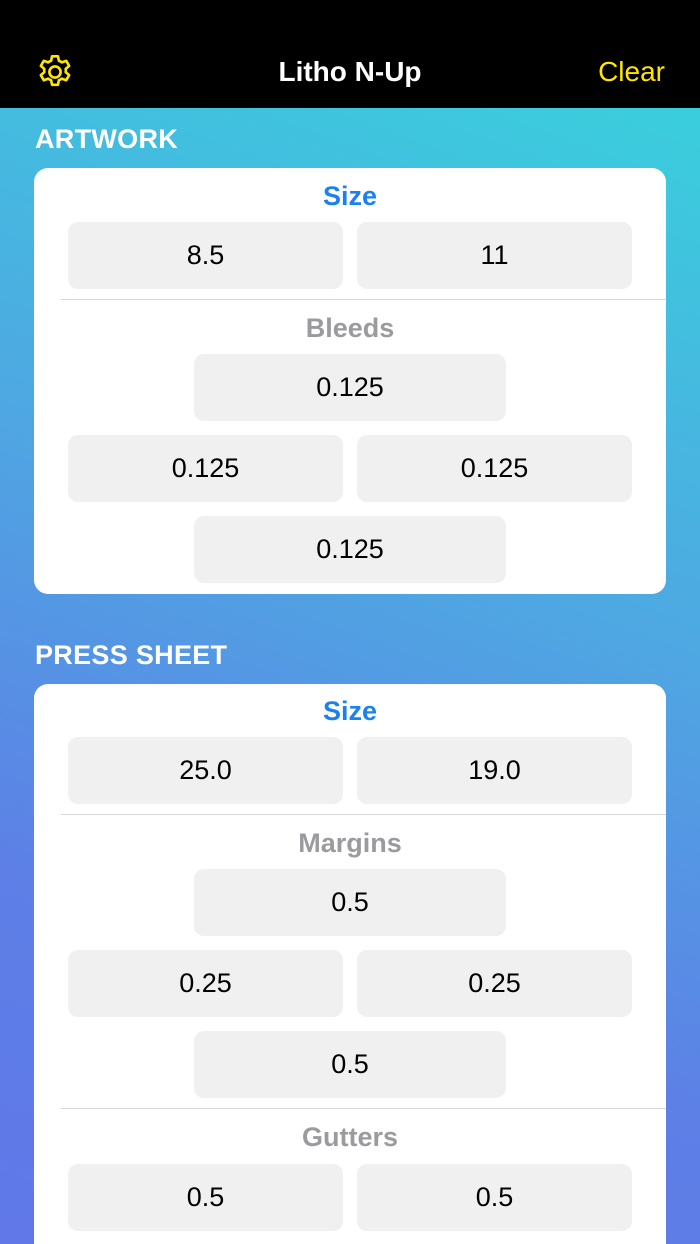 The image size is (700, 1244). I want to click on clear-button: Clear, so click(631, 72).